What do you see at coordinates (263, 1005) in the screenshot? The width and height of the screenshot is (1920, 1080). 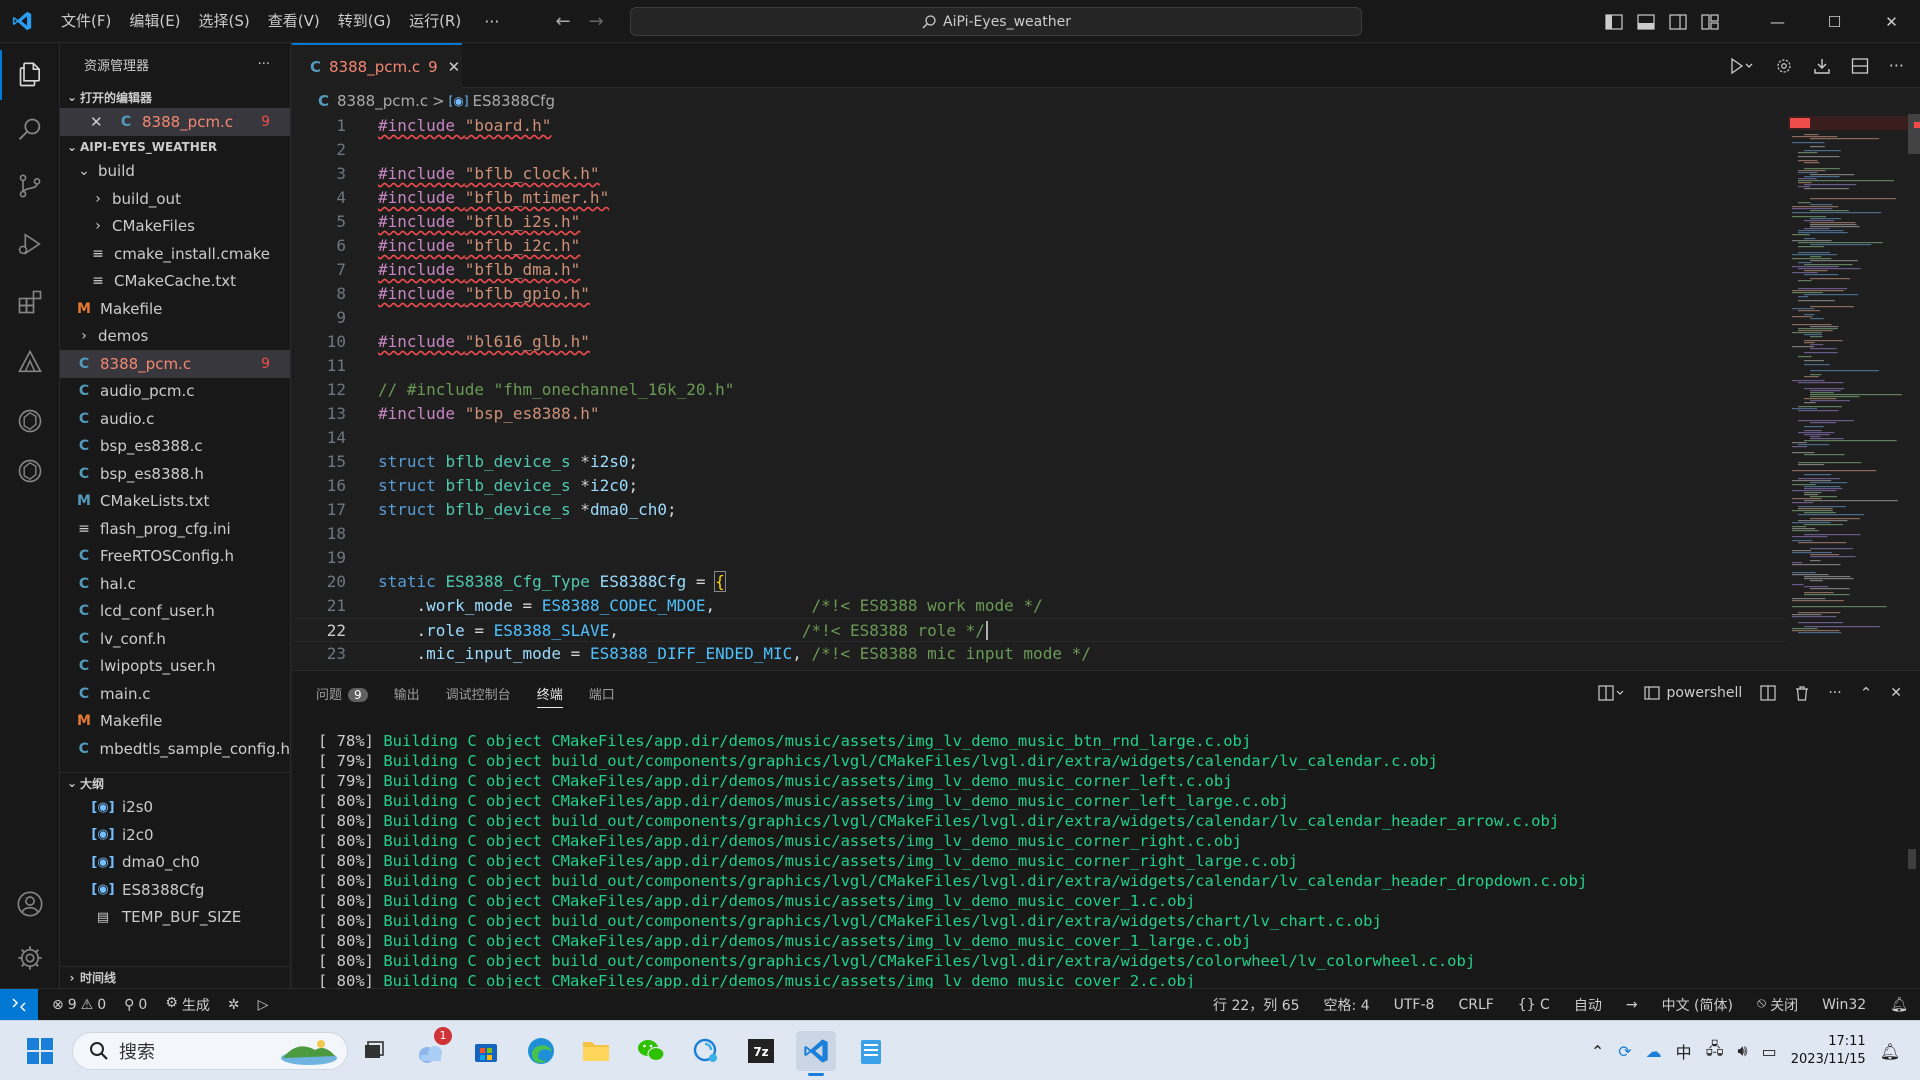 I see `run-play-icon: ▷` at bounding box center [263, 1005].